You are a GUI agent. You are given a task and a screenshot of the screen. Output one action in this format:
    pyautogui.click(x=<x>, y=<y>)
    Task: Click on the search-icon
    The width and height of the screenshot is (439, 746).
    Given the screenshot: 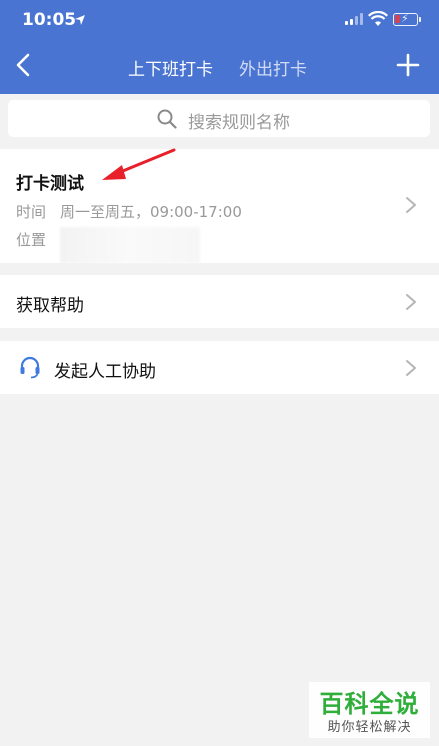 What is the action you would take?
    pyautogui.click(x=167, y=119)
    